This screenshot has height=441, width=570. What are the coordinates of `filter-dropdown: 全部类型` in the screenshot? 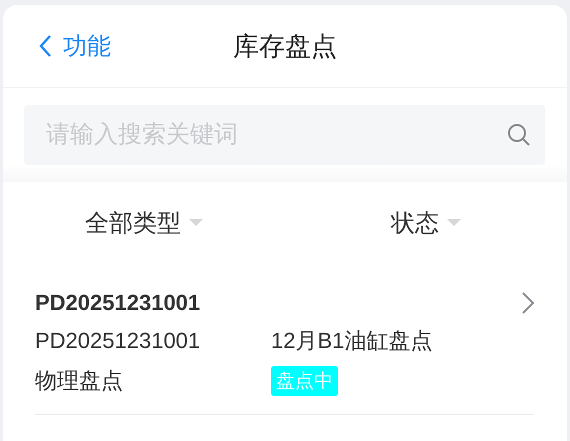 It's located at (144, 223).